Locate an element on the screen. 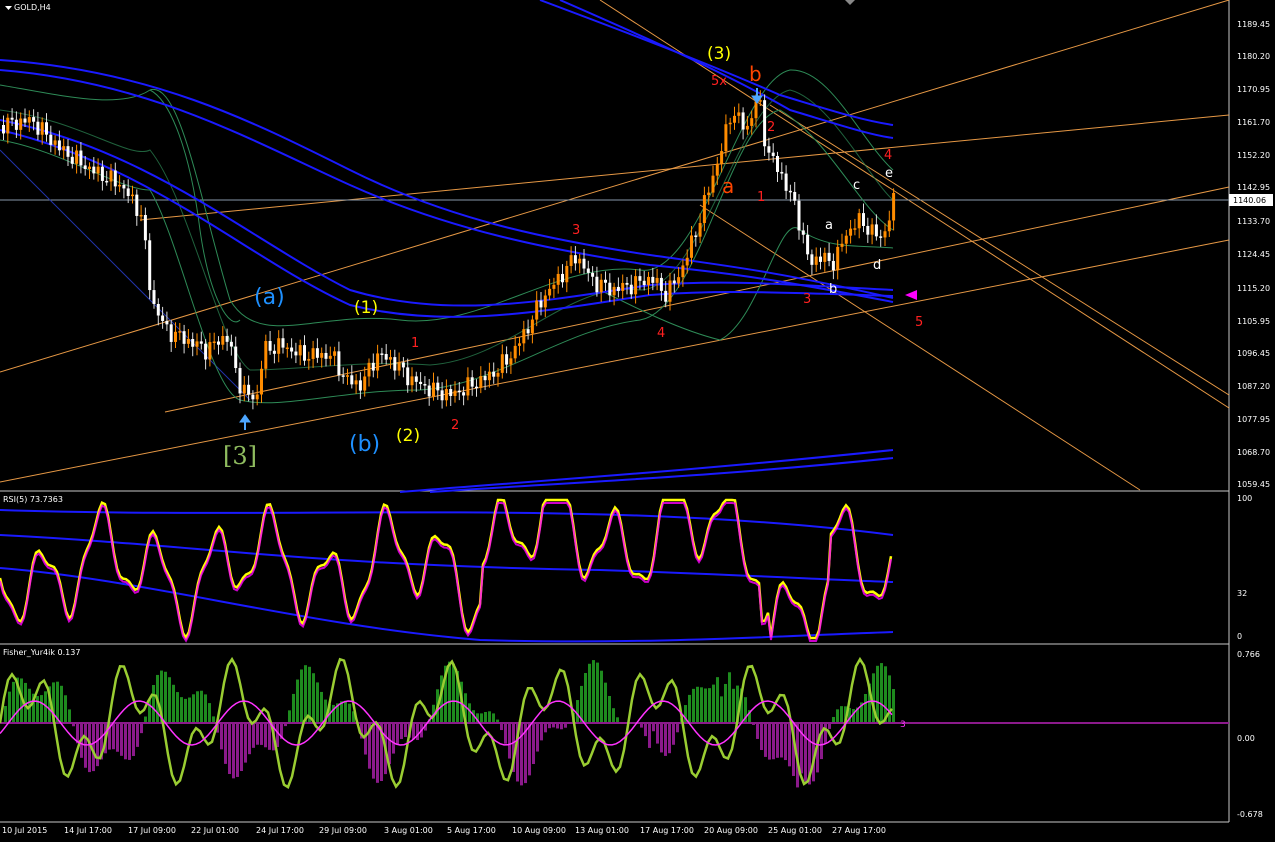 This screenshot has width=1275, height=842. wave-label-small-b: b is located at coordinates (833, 289).